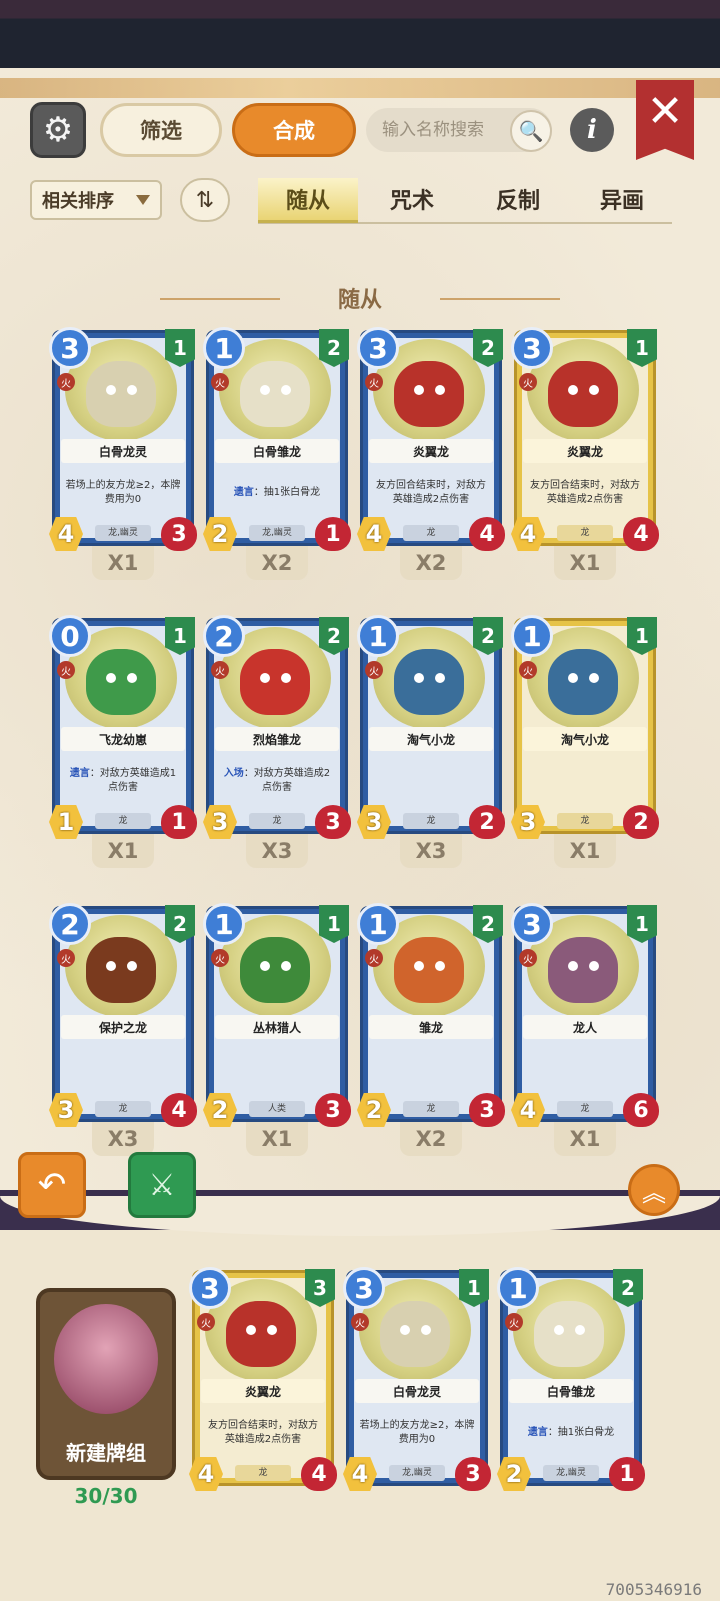 This screenshot has width=720, height=1601. Describe the element at coordinates (277, 727) in the screenshot. I see `card: 2 2 火 烈焰雏龙 入场：对敌方英雄造成2点伤害 3 龙 3` at that location.